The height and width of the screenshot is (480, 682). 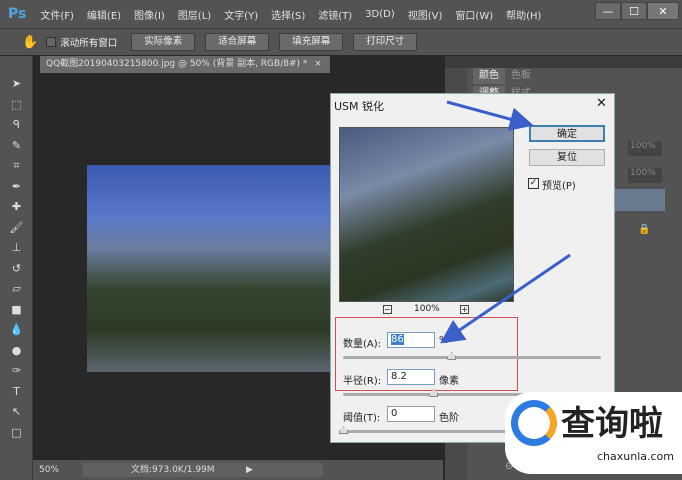 What do you see at coordinates (490, 115) in the screenshot?
I see `arrow-to-ok` at bounding box center [490, 115].